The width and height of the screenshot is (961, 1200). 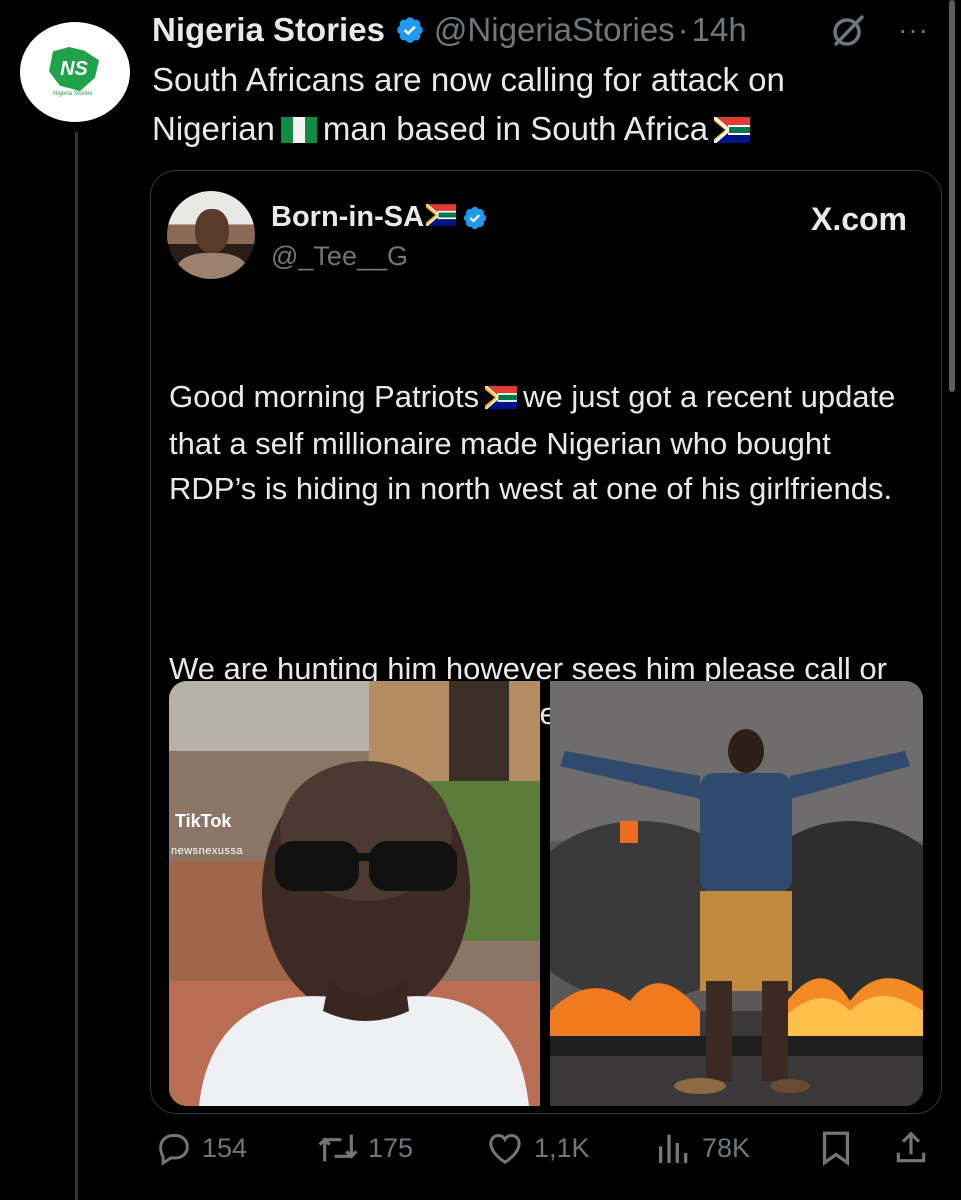 What do you see at coordinates (213, 128) in the screenshot?
I see `tweet-text-part-a: Nigerian` at bounding box center [213, 128].